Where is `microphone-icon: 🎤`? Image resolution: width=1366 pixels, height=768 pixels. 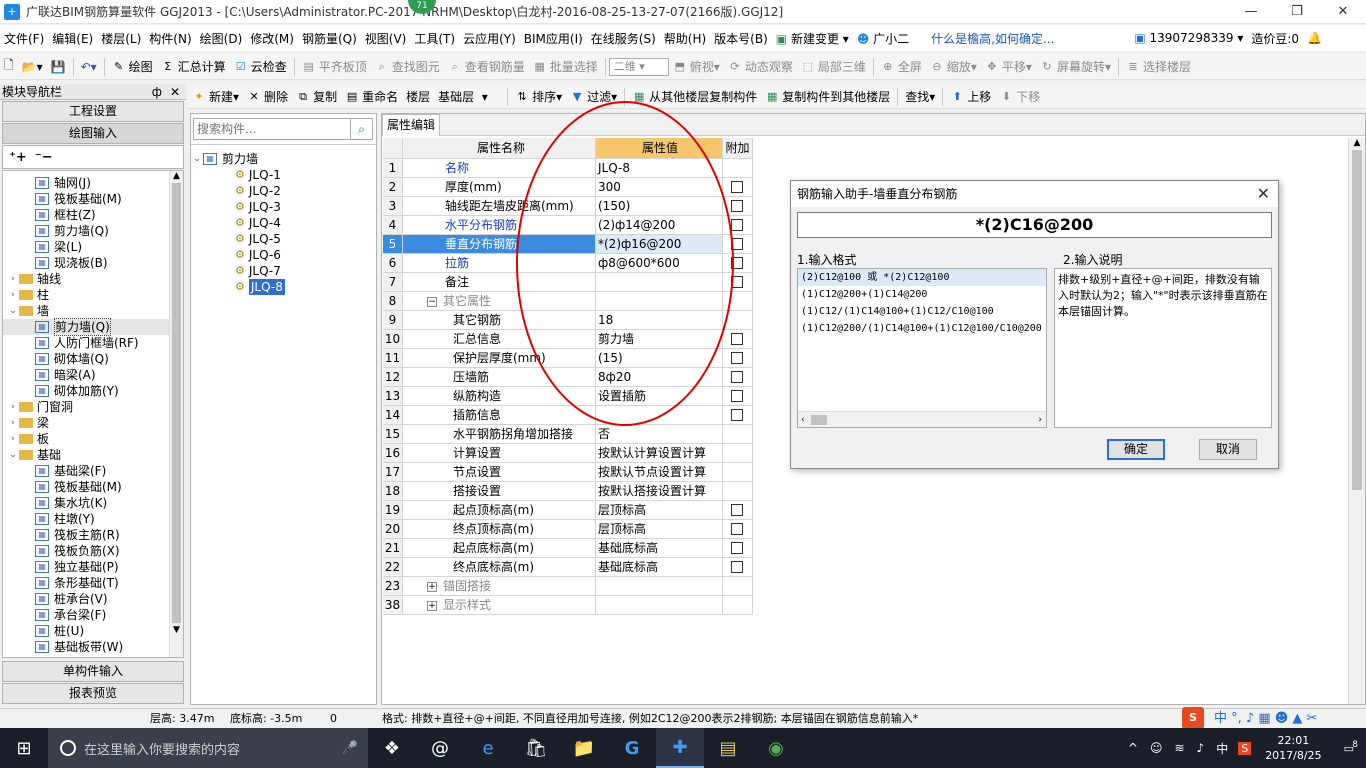 microphone-icon: 🎤 is located at coordinates (350, 748).